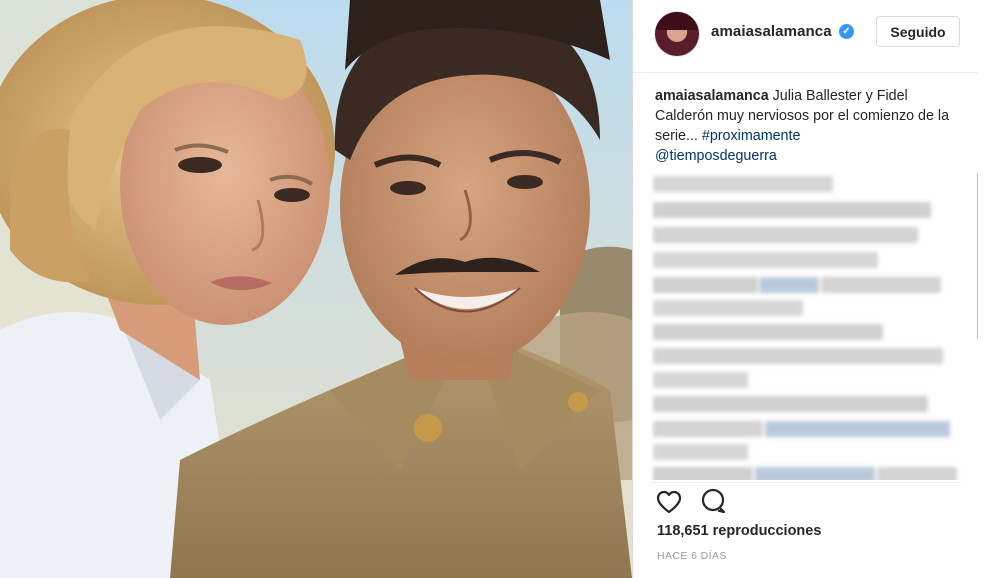  What do you see at coordinates (712, 96) in the screenshot?
I see `caption-username: amaiasalamanca` at bounding box center [712, 96].